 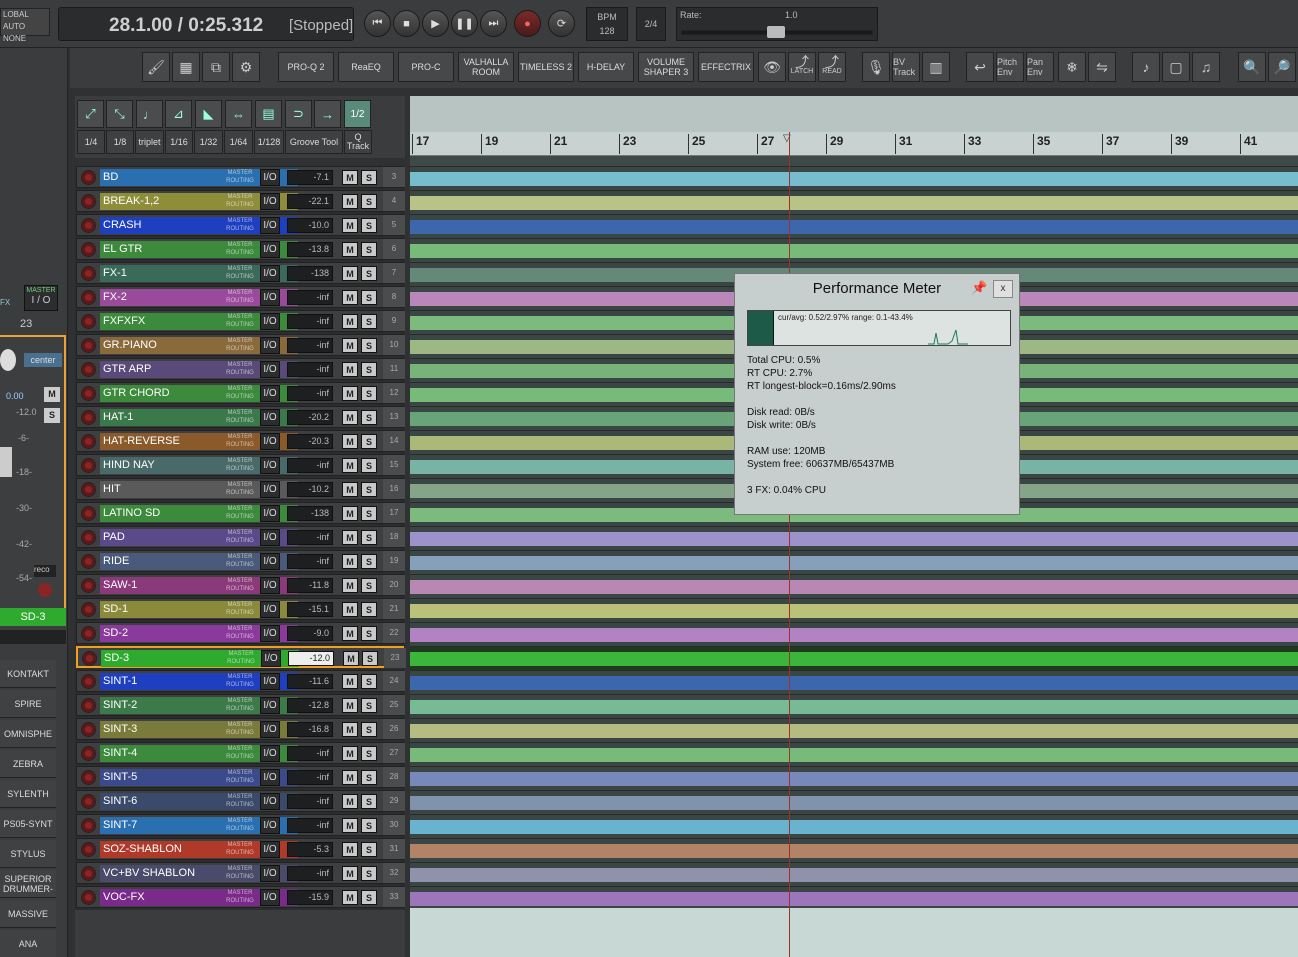 I want to click on go-to-start-icon: ⏮, so click(x=377, y=23).